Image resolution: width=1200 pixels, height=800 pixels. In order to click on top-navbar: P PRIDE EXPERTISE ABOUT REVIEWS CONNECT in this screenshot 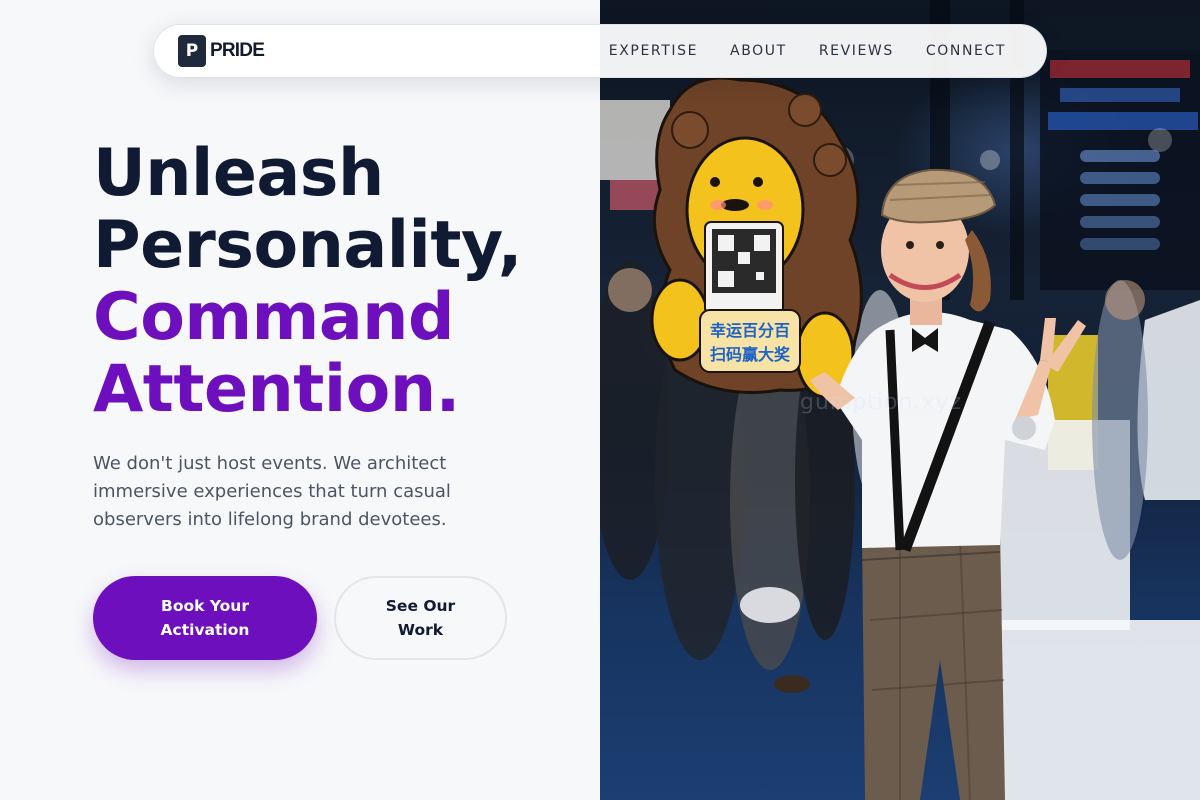, I will do `click(600, 51)`.